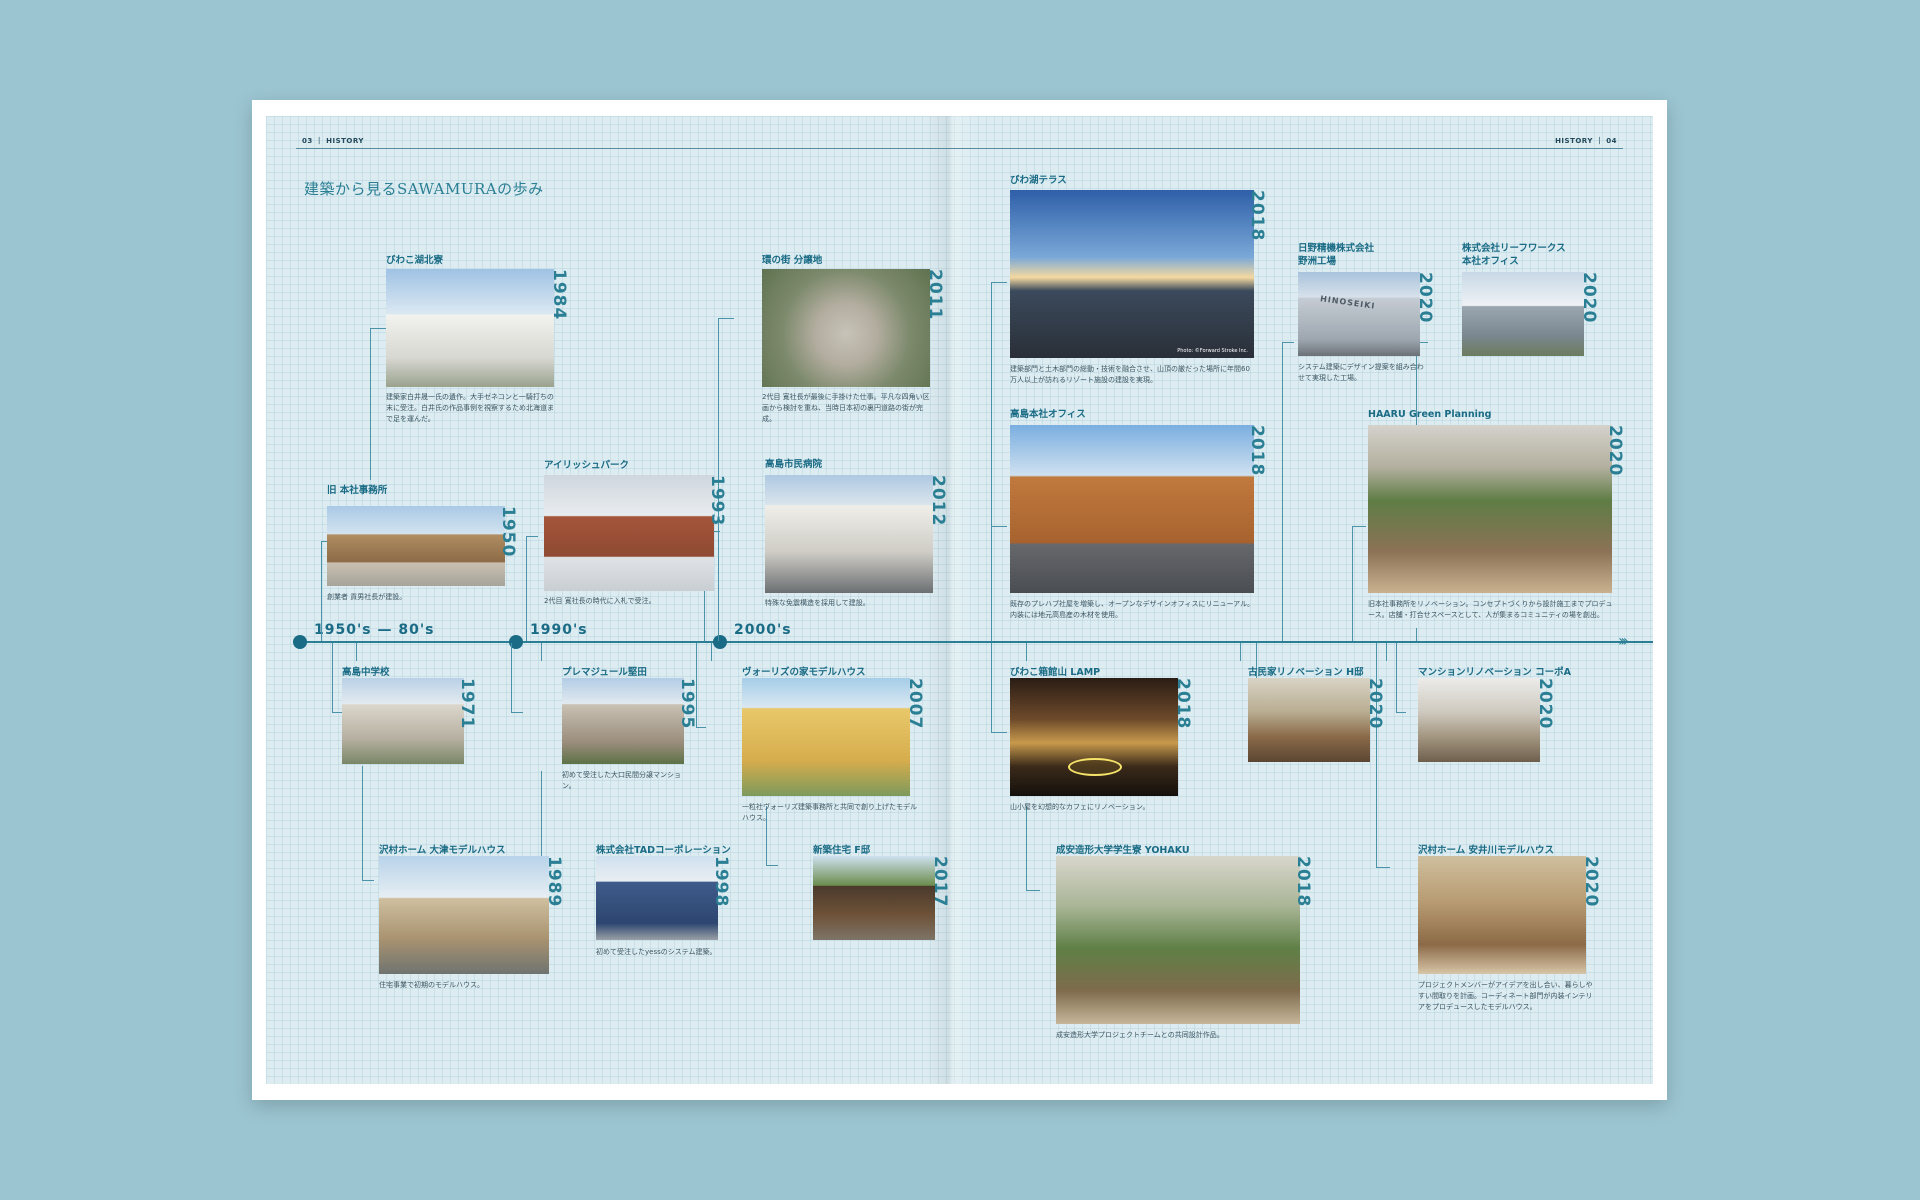  What do you see at coordinates (559, 295) in the screenshot?
I see `entry-year: 1984` at bounding box center [559, 295].